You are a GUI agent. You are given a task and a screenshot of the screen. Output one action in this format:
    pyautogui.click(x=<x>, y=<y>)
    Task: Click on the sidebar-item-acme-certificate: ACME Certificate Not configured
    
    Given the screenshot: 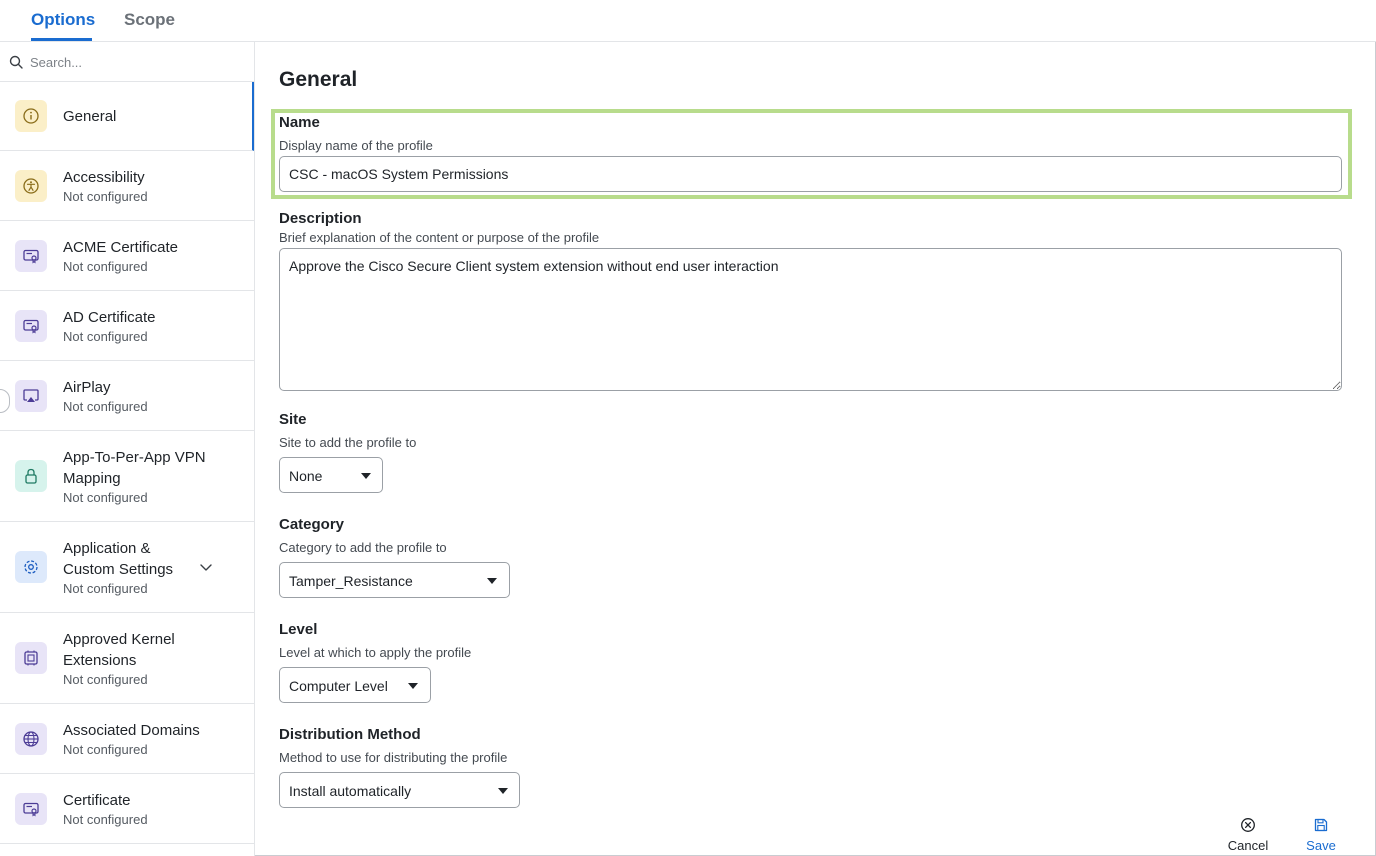 What is the action you would take?
    pyautogui.click(x=127, y=256)
    